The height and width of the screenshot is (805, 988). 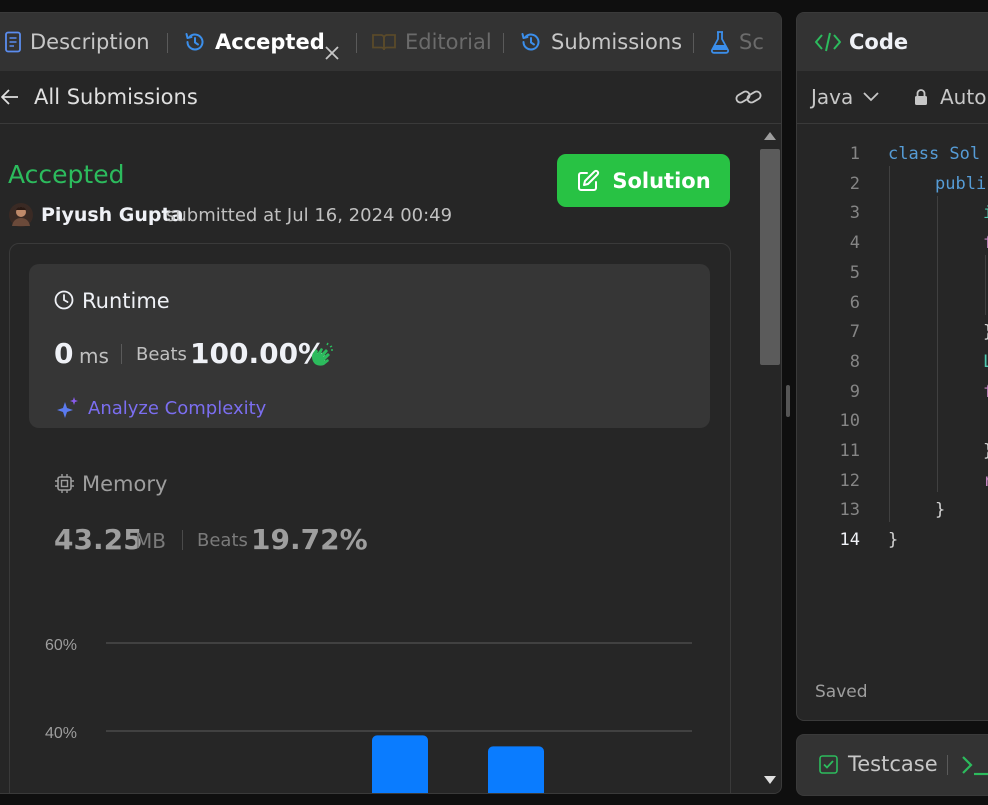 What do you see at coordinates (64, 353) in the screenshot?
I see `runtime-value: 0` at bounding box center [64, 353].